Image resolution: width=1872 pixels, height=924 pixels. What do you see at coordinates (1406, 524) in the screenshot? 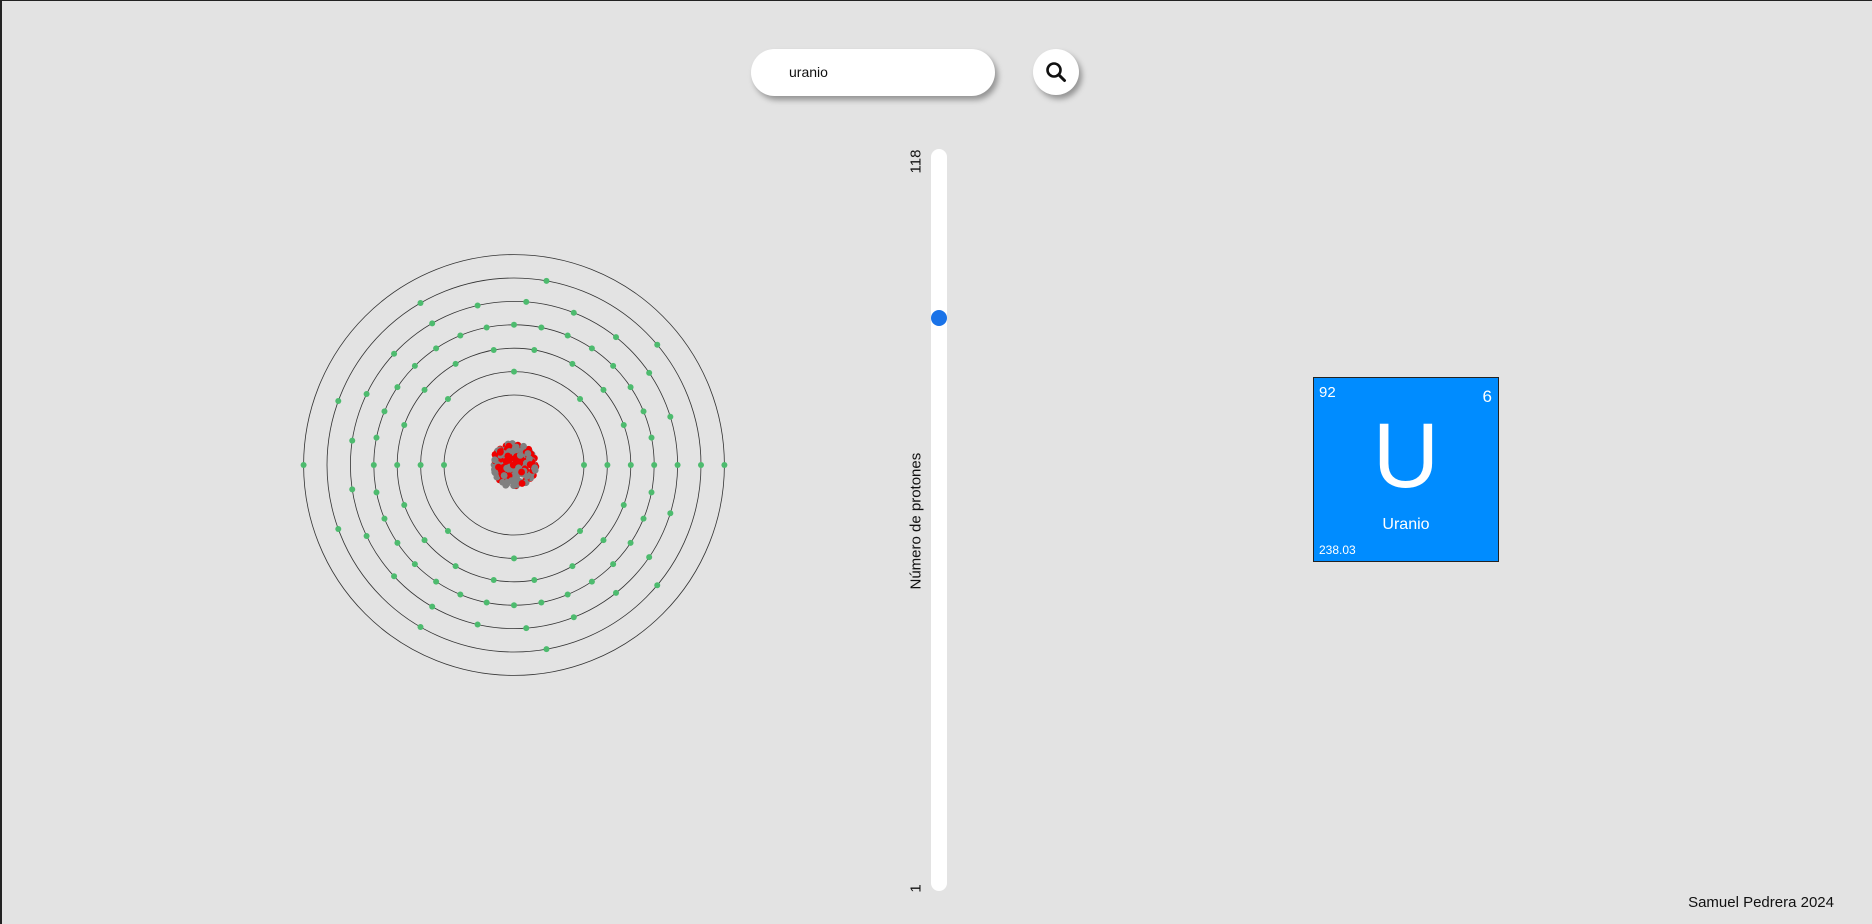
I see `element-name: Uranio` at bounding box center [1406, 524].